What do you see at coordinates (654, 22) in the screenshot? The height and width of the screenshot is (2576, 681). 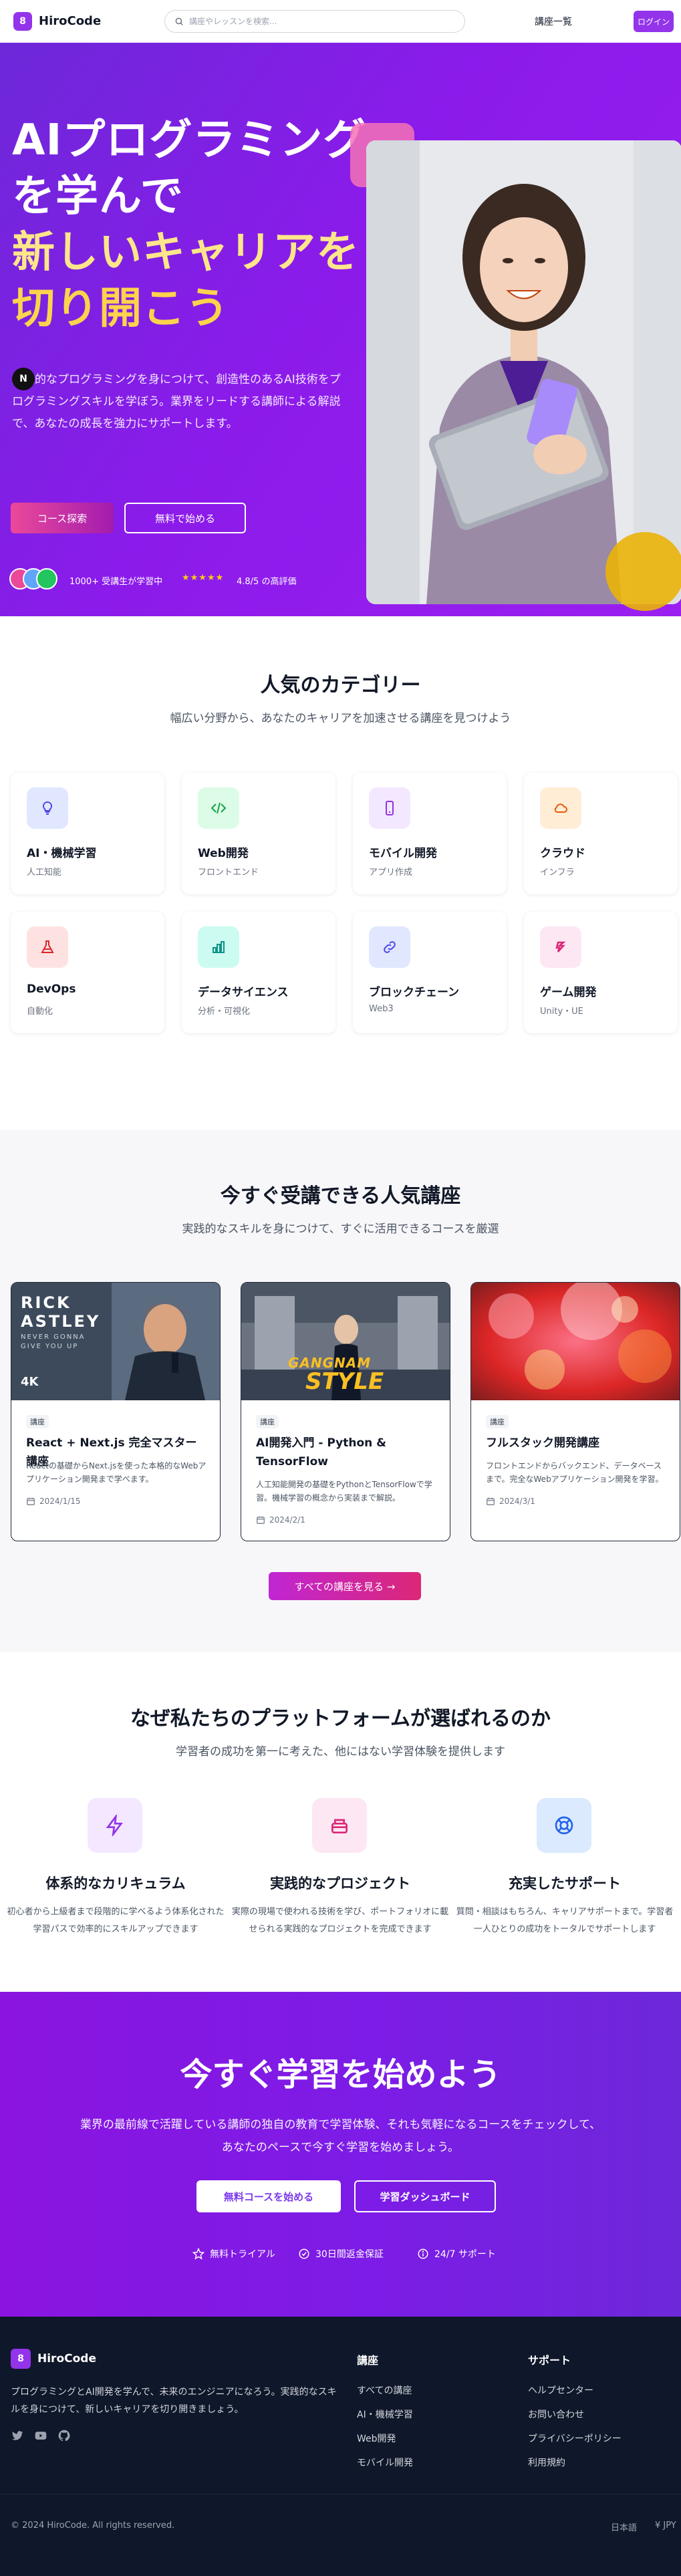 I see `login-button: ログイン` at bounding box center [654, 22].